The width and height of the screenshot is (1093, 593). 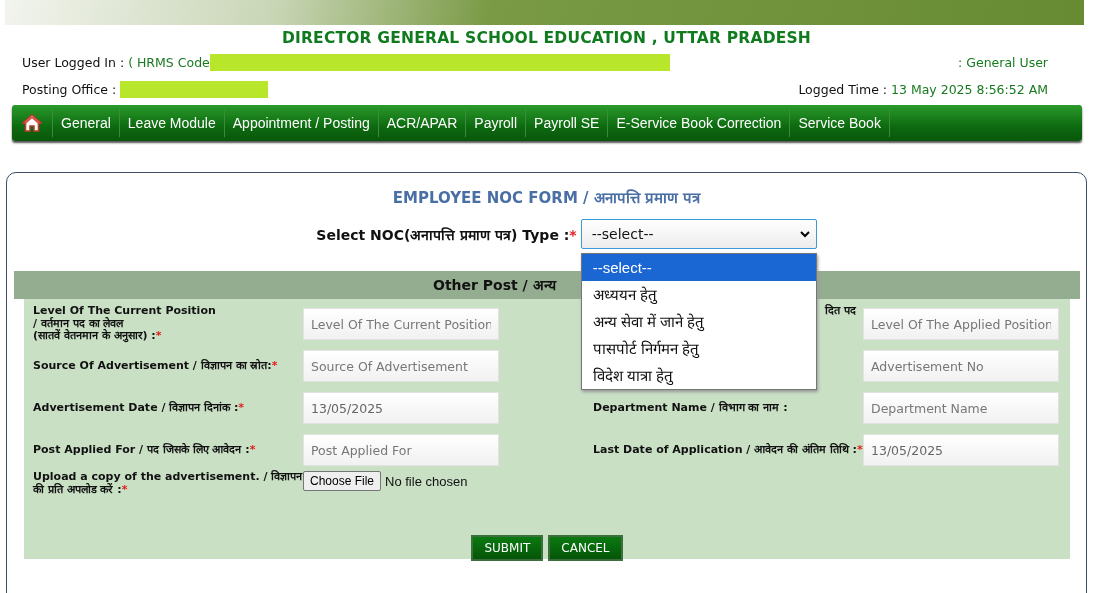 I want to click on dropdown-option: पासपोर्ट निर्गमन हेतु, so click(x=698, y=348).